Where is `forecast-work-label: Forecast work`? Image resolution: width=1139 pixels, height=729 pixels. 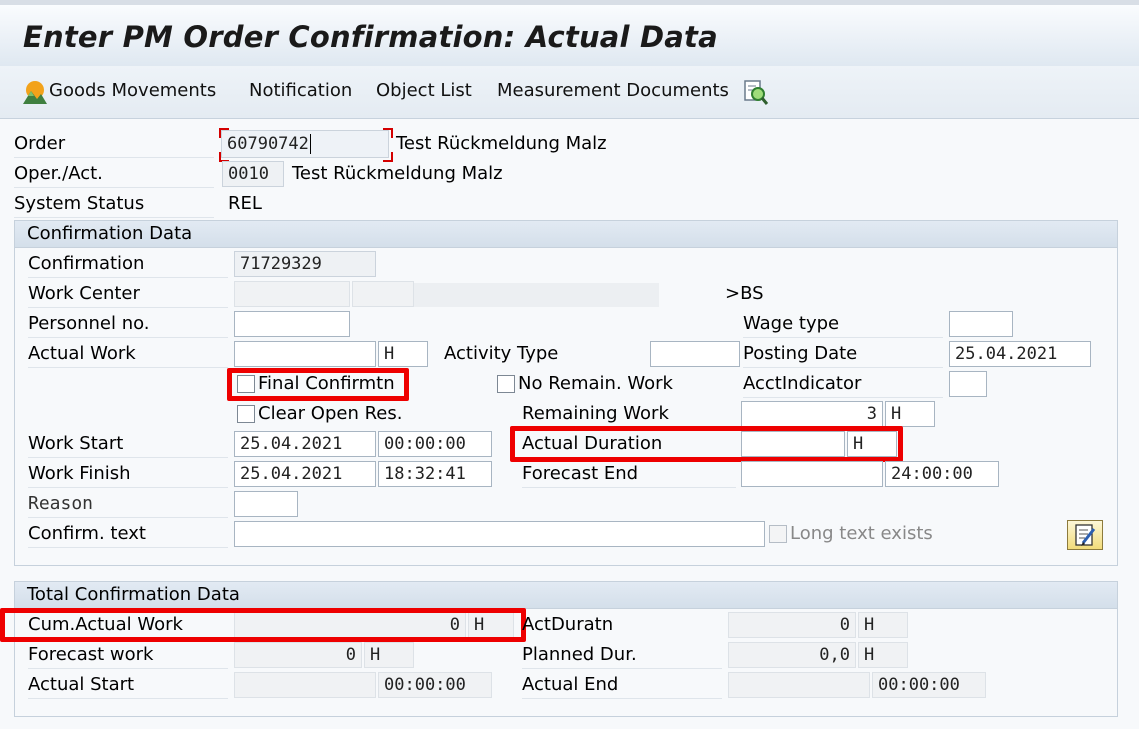 forecast-work-label: Forecast work is located at coordinates (128, 656).